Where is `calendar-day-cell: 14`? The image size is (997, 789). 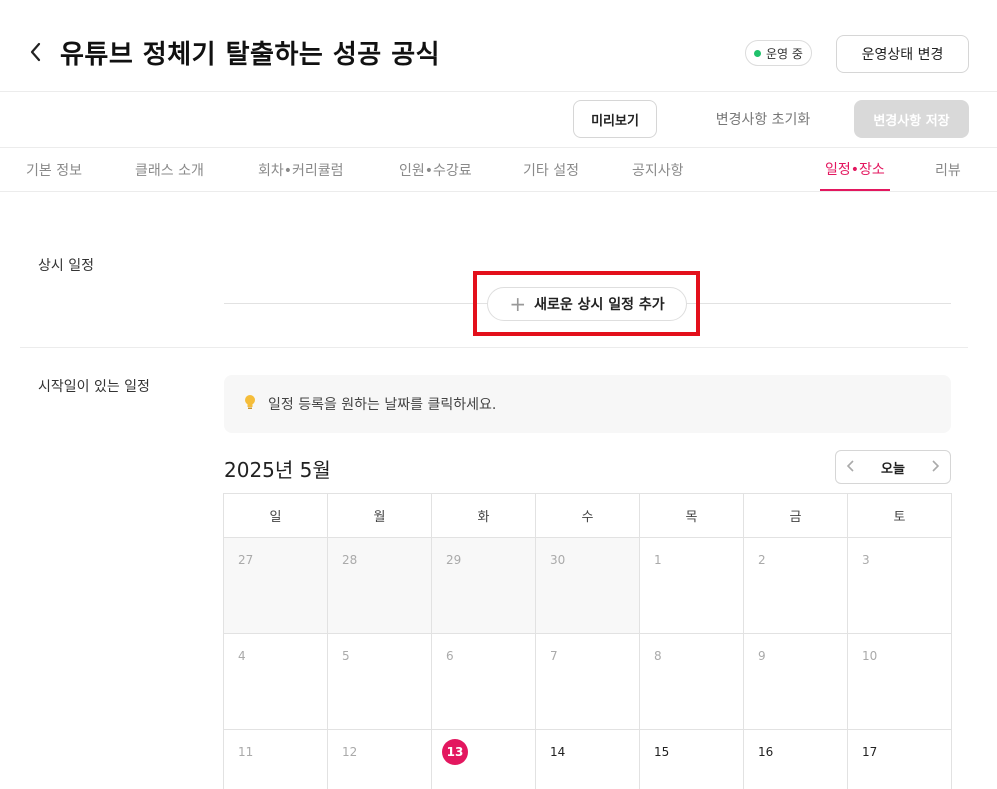
calendar-day-cell: 14 is located at coordinates (588, 759).